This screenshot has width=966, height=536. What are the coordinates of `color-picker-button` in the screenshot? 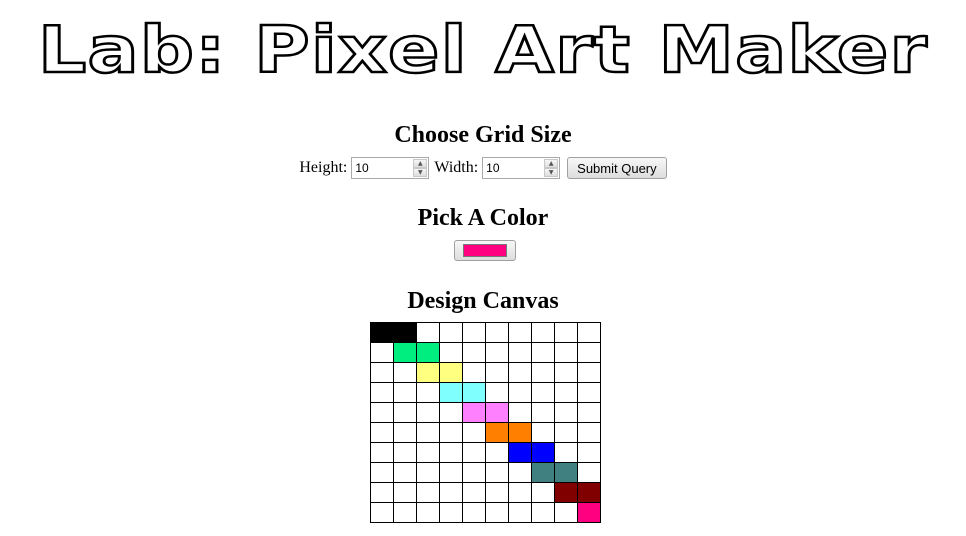 It's located at (485, 250).